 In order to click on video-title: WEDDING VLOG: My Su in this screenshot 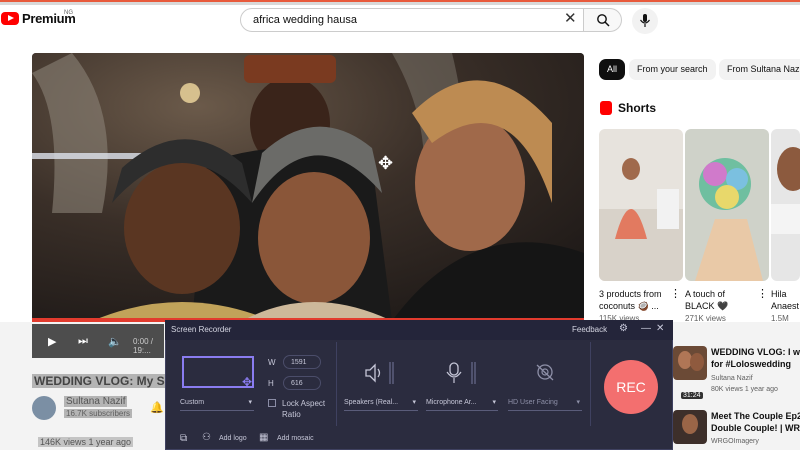, I will do `click(103, 381)`.